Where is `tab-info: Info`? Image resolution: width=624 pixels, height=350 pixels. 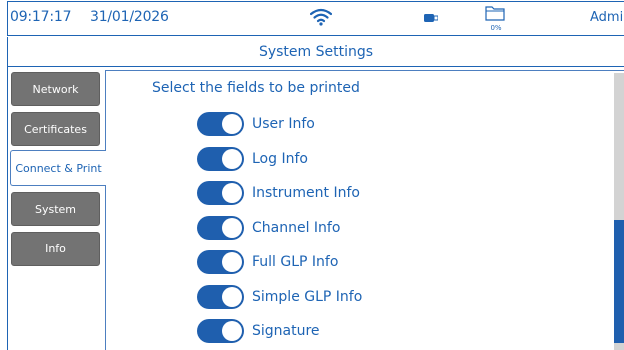 tab-info: Info is located at coordinates (55, 249).